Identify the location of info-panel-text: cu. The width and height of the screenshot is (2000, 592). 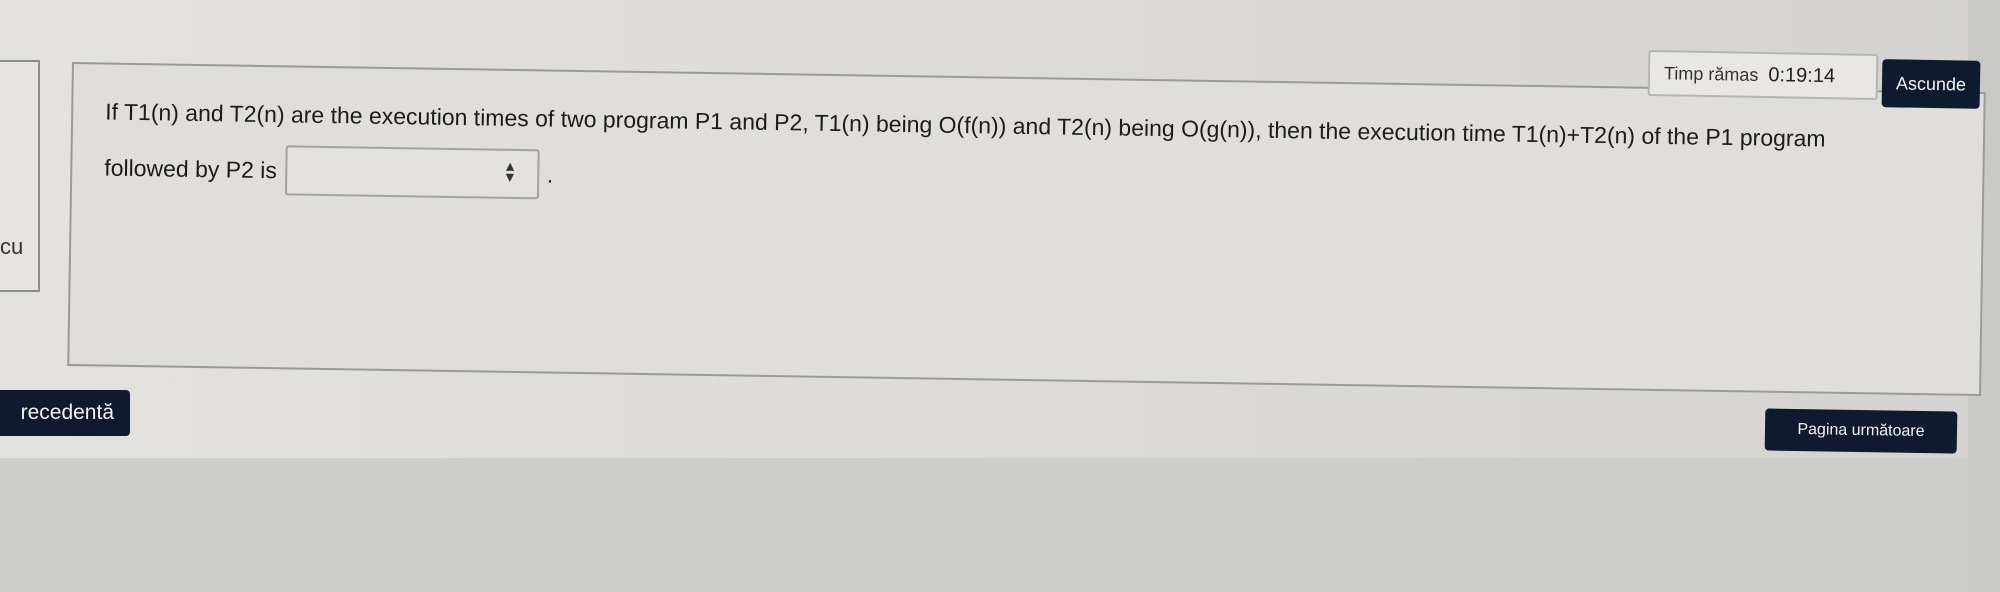
(12, 246).